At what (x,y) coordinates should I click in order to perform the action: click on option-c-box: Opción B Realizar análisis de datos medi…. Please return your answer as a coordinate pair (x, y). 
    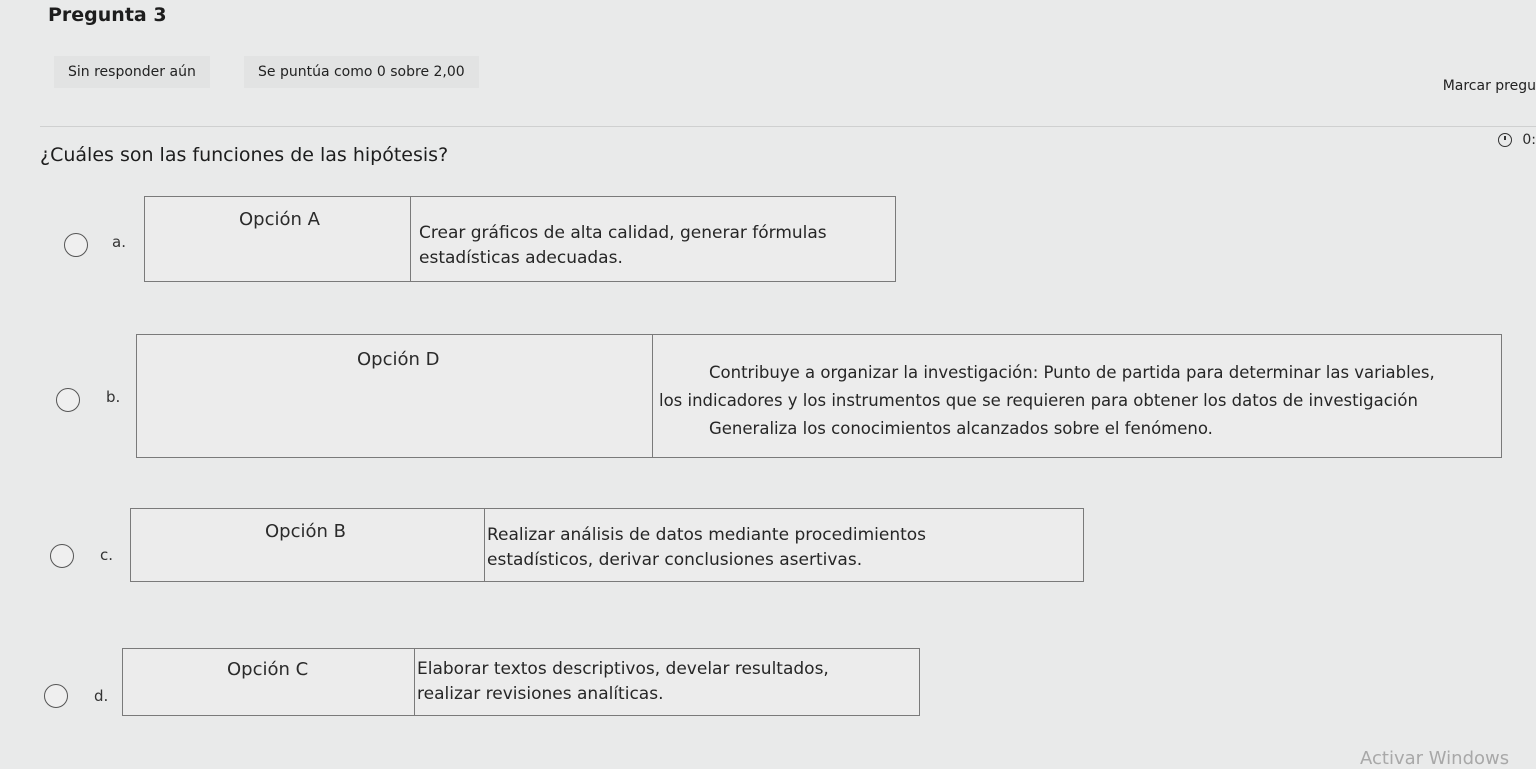
    Looking at the image, I should click on (607, 545).